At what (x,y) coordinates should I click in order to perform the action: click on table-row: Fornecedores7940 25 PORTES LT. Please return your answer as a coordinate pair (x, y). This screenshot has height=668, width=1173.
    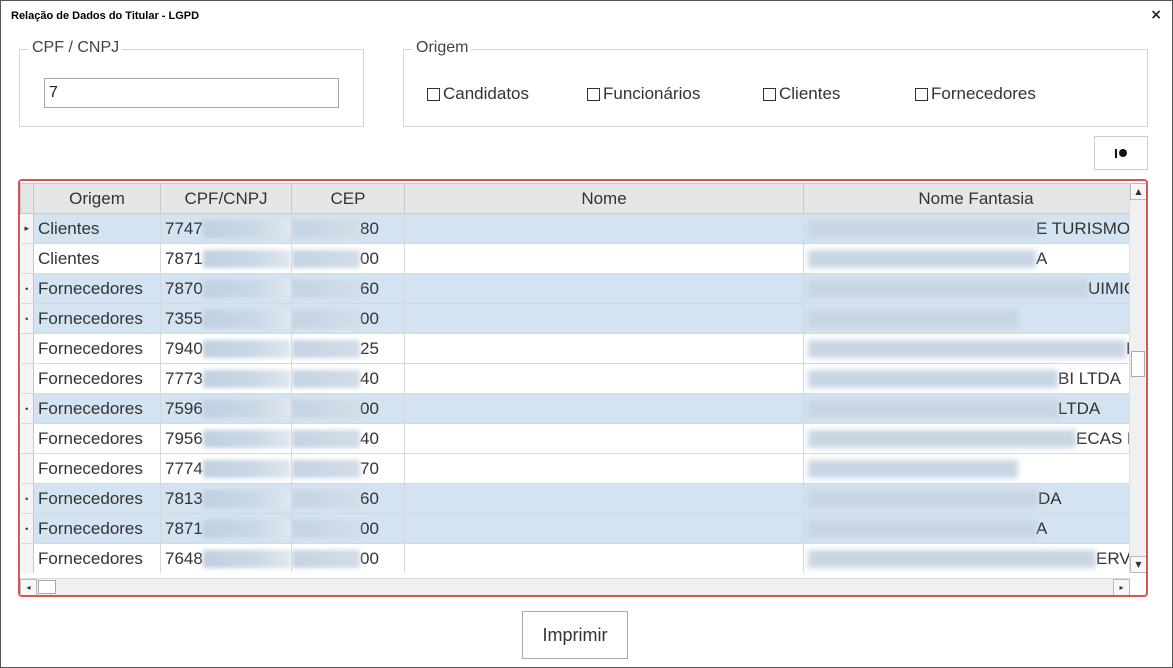
    Looking at the image, I should click on (575, 348).